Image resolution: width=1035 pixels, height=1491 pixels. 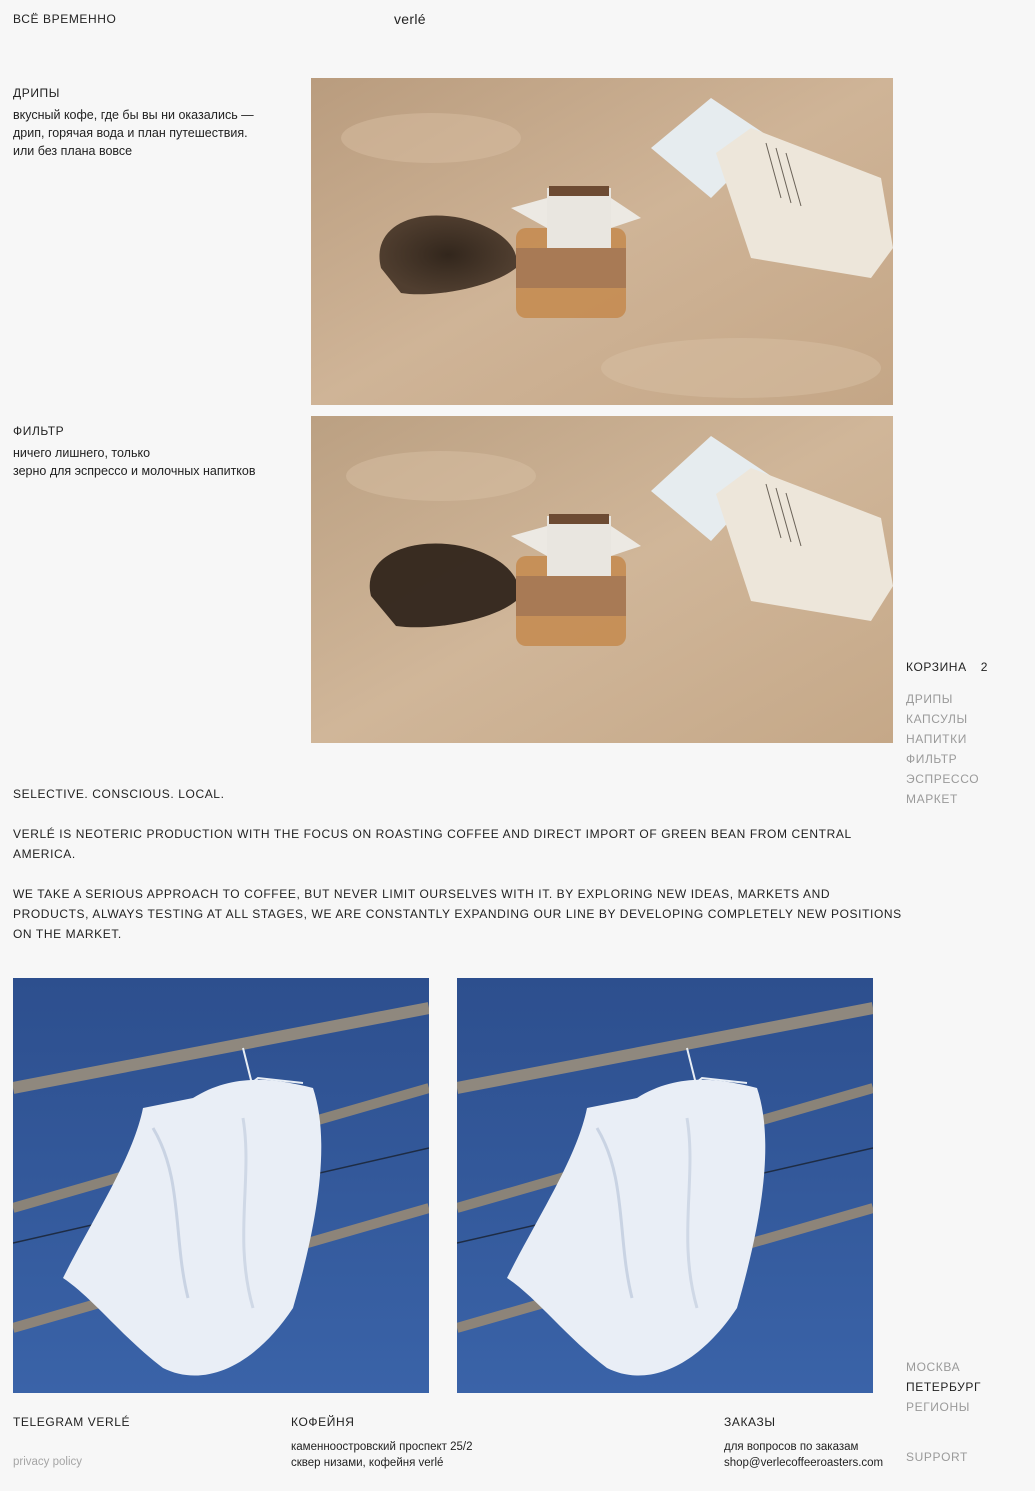 I want to click on cafe-address: каменноостровский проспект 25/2, so click(x=382, y=1447).